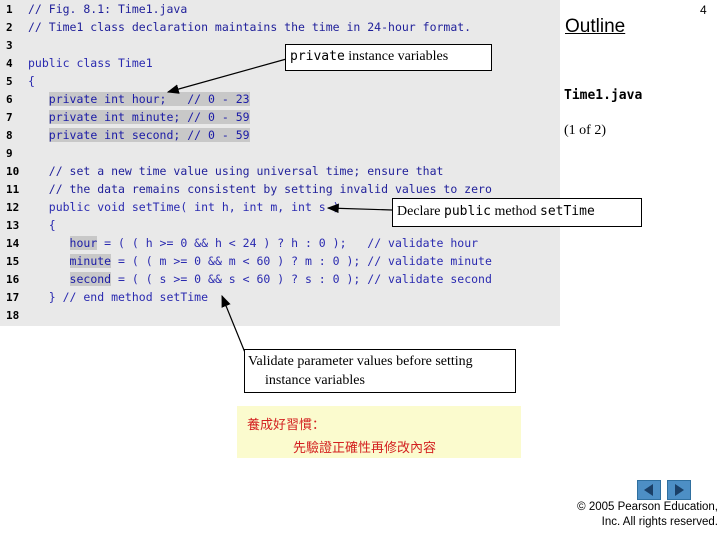 The image size is (720, 540). Describe the element at coordinates (467, 211) in the screenshot. I see `callout-declare-public: public` at that location.